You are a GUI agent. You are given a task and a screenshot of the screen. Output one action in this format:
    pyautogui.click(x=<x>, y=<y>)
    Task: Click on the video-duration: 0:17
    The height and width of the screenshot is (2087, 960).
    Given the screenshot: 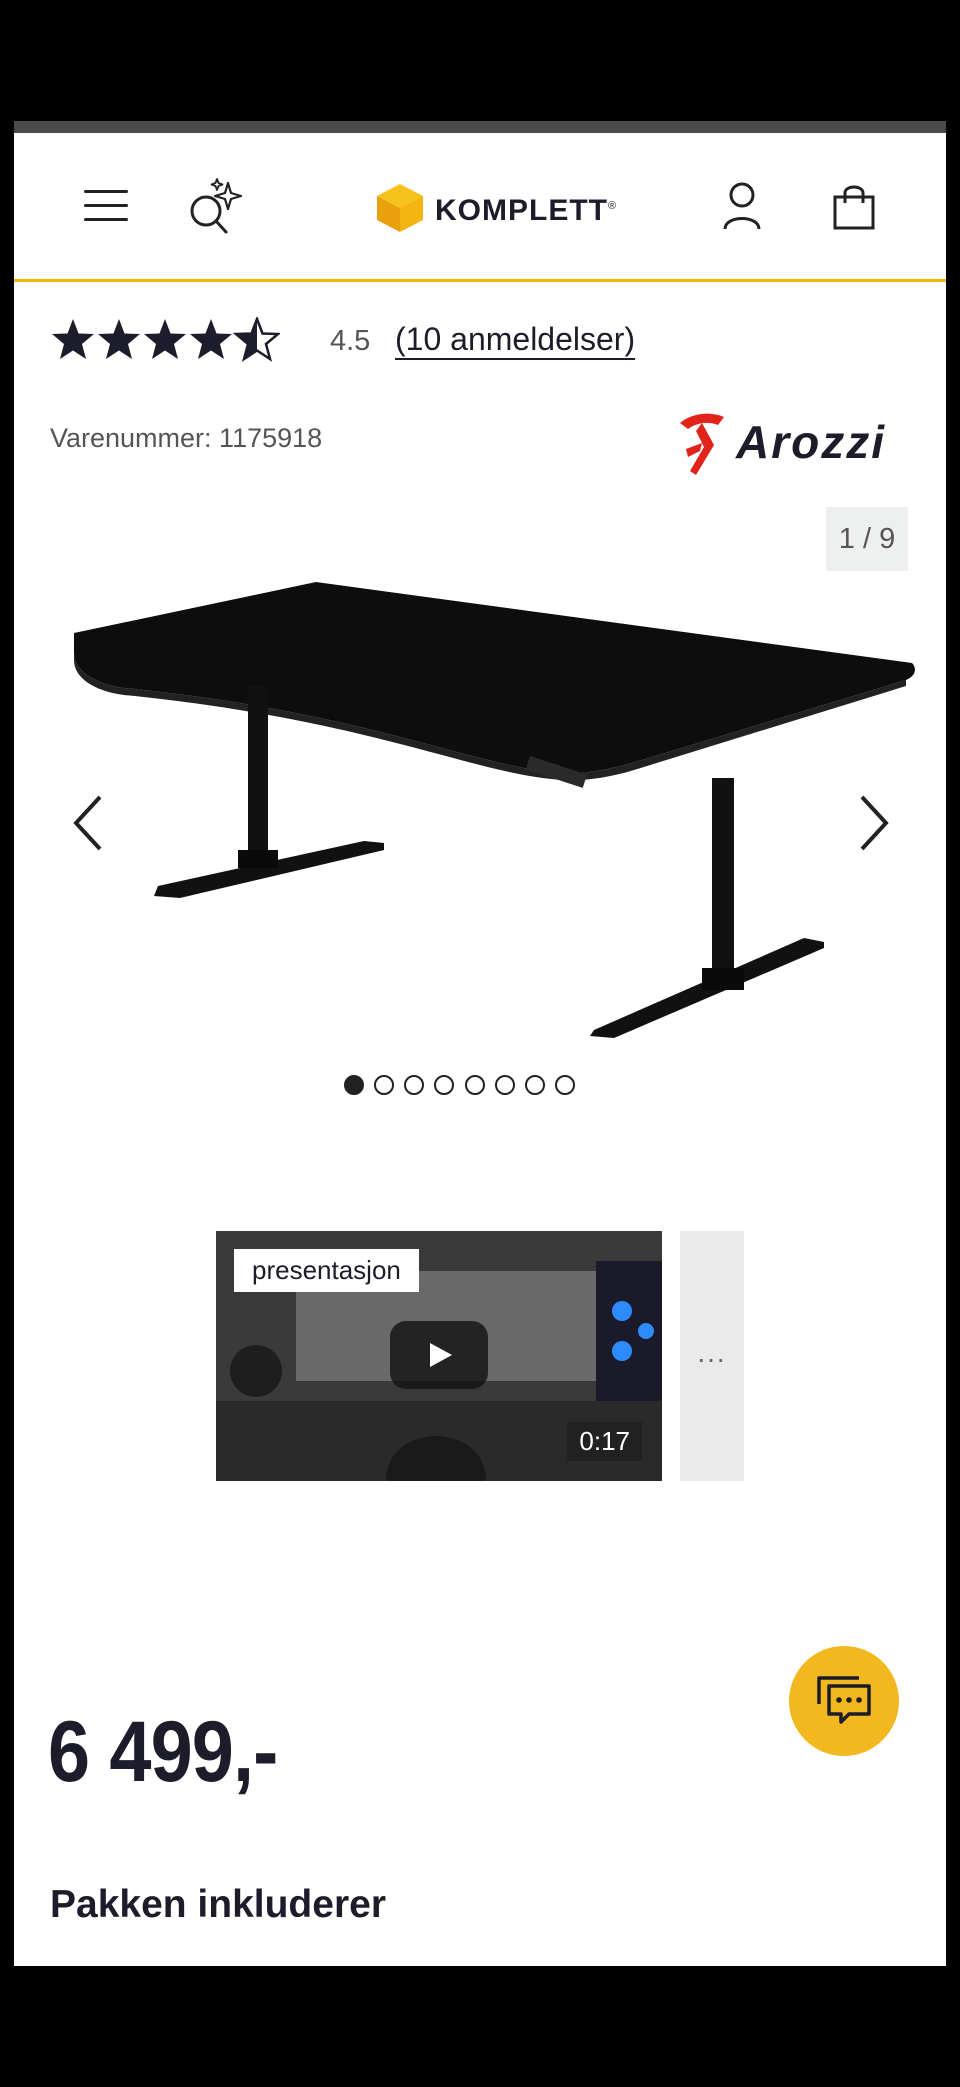 What is the action you would take?
    pyautogui.click(x=604, y=1441)
    